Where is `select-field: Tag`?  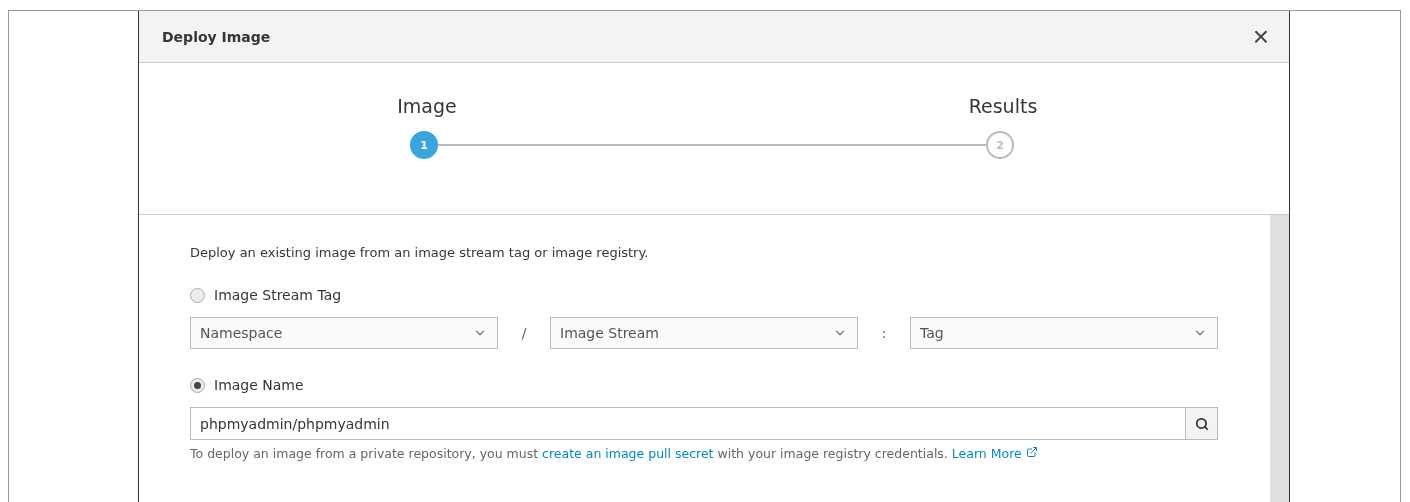 select-field: Tag is located at coordinates (1064, 333).